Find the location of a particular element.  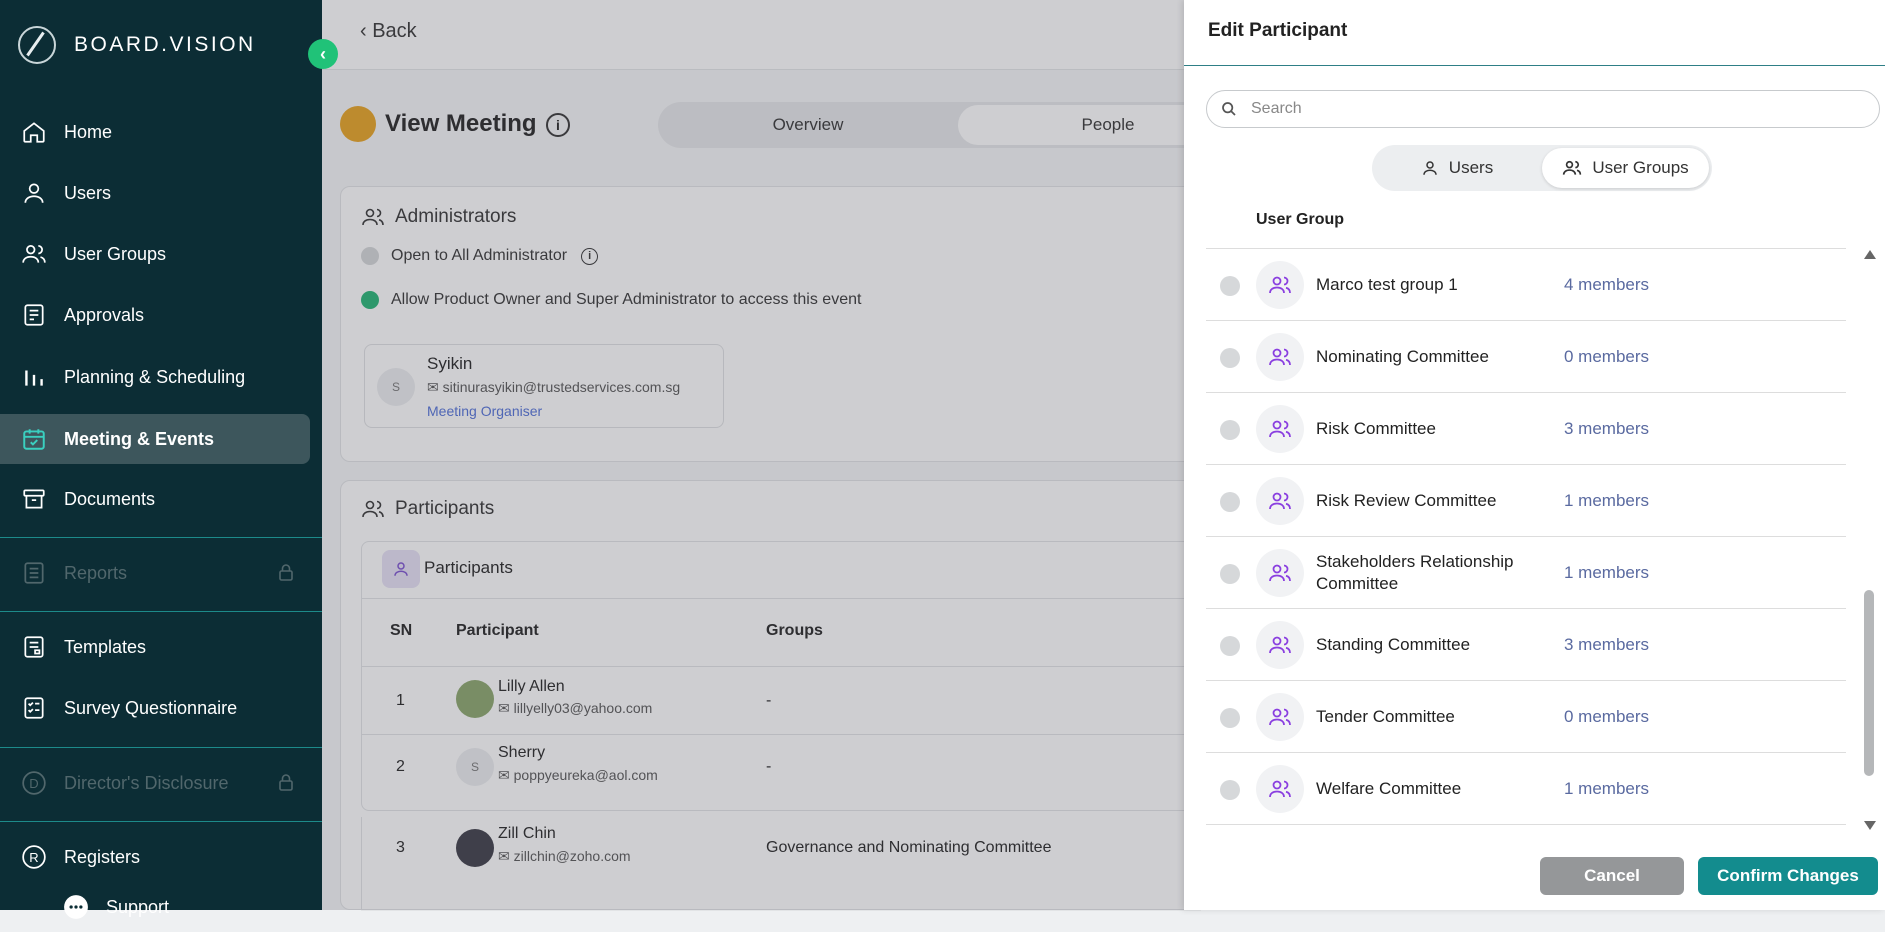

user-group-row: Risk Committee 3 members is located at coordinates (1526, 429).